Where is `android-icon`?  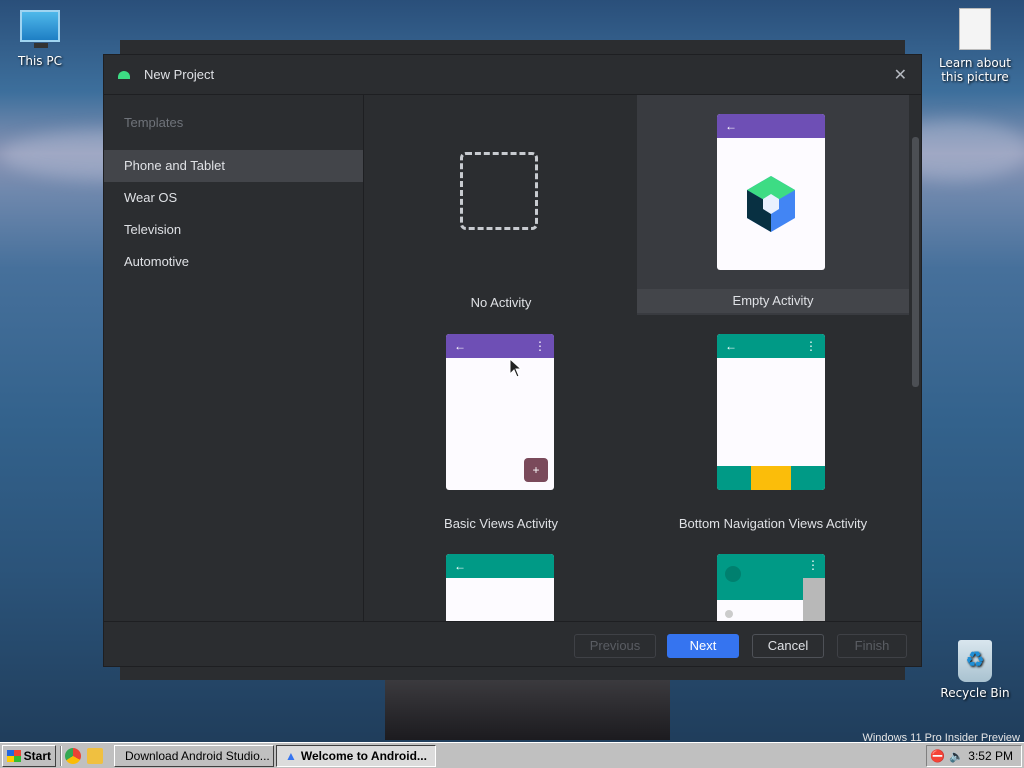
android-icon is located at coordinates (124, 74).